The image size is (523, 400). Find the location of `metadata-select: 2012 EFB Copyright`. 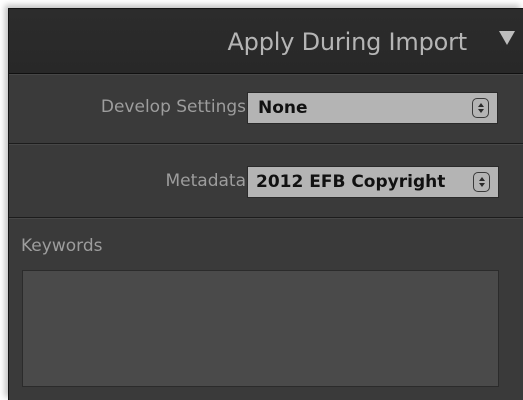

metadata-select: 2012 EFB Copyright is located at coordinates (373, 182).